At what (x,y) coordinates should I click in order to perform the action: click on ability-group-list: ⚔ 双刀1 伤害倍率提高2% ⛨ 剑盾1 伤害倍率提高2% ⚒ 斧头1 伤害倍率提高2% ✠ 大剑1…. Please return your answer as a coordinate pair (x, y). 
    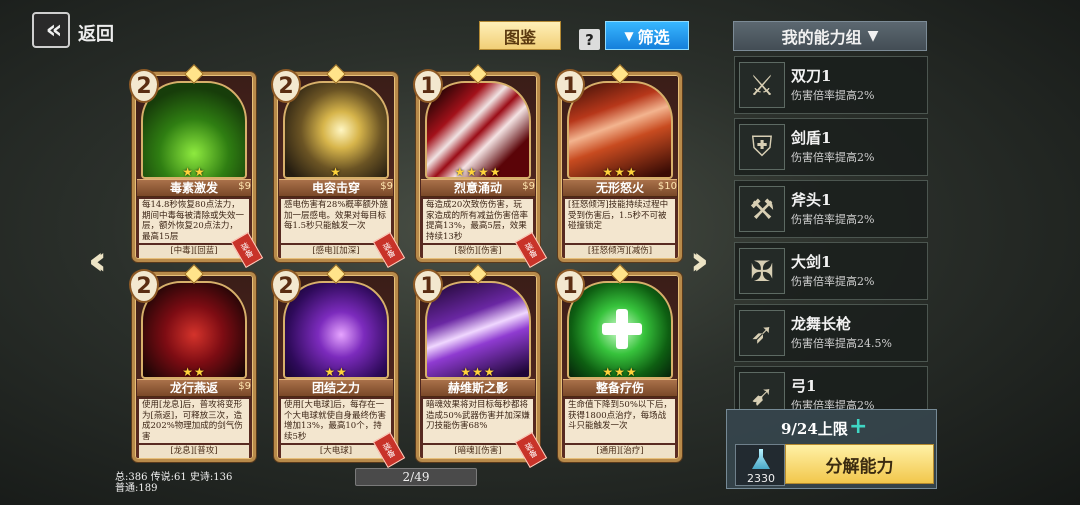
    Looking at the image, I should click on (831, 233).